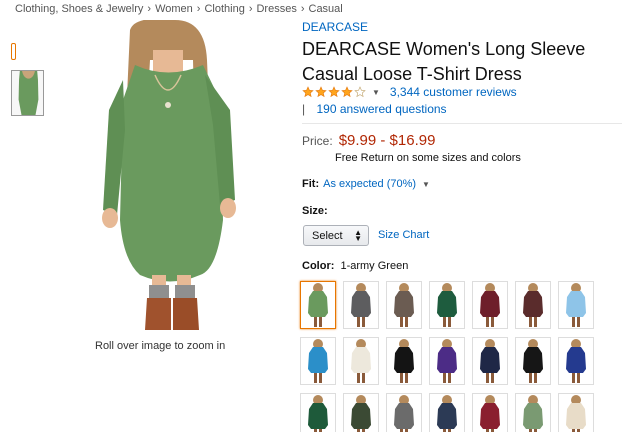 This screenshot has height=432, width=640. I want to click on fit-value-link: As expected (70%), so click(369, 184).